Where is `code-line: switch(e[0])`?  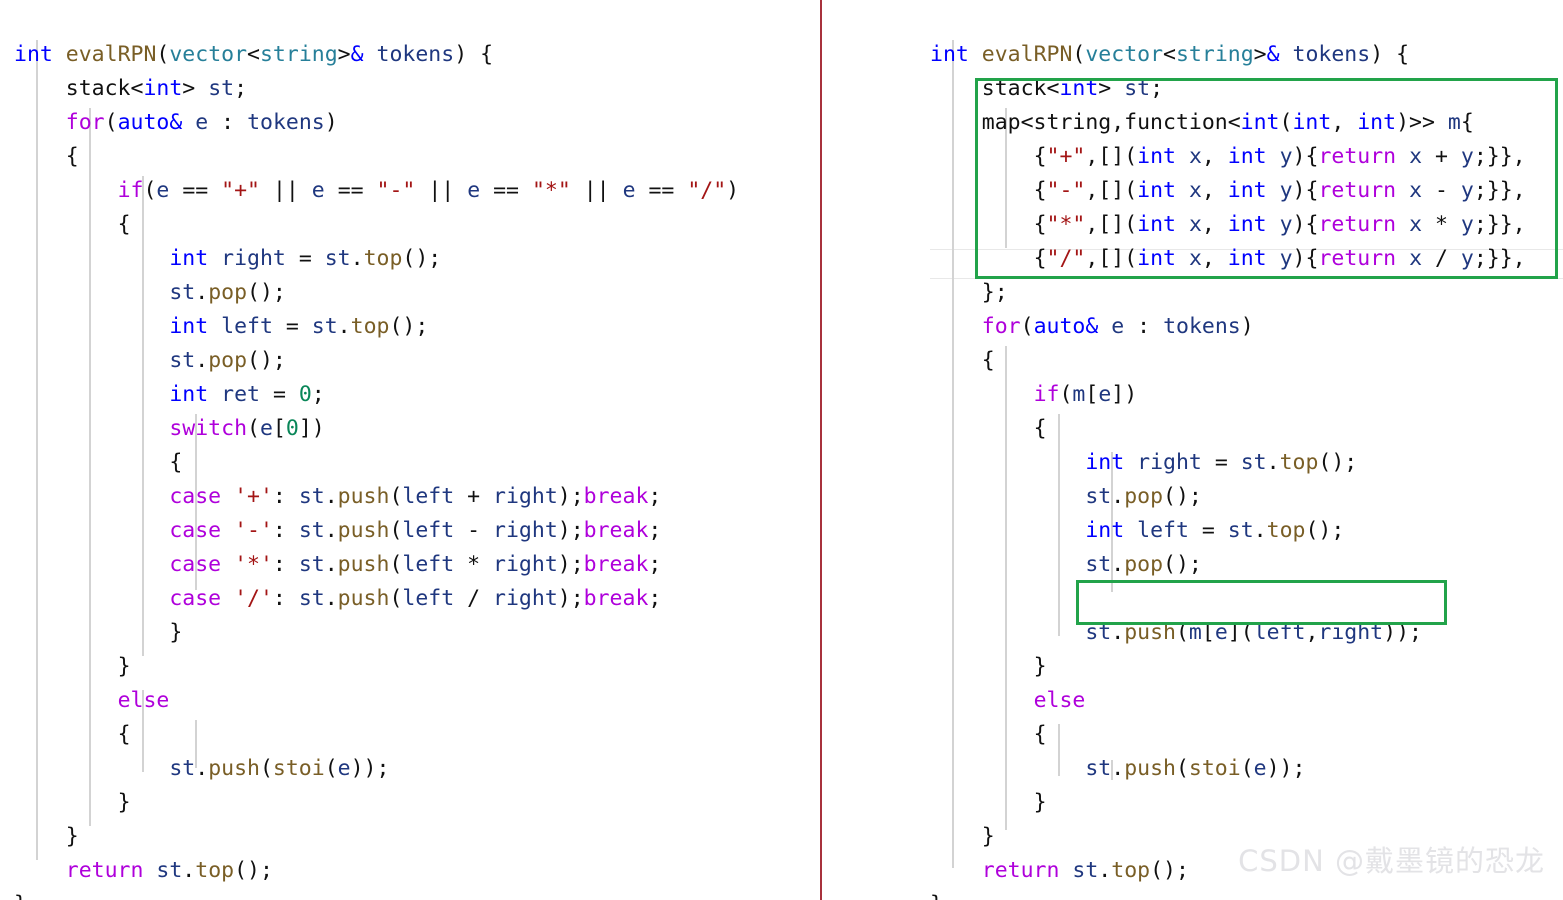 code-line: switch(e[0]) is located at coordinates (247, 428).